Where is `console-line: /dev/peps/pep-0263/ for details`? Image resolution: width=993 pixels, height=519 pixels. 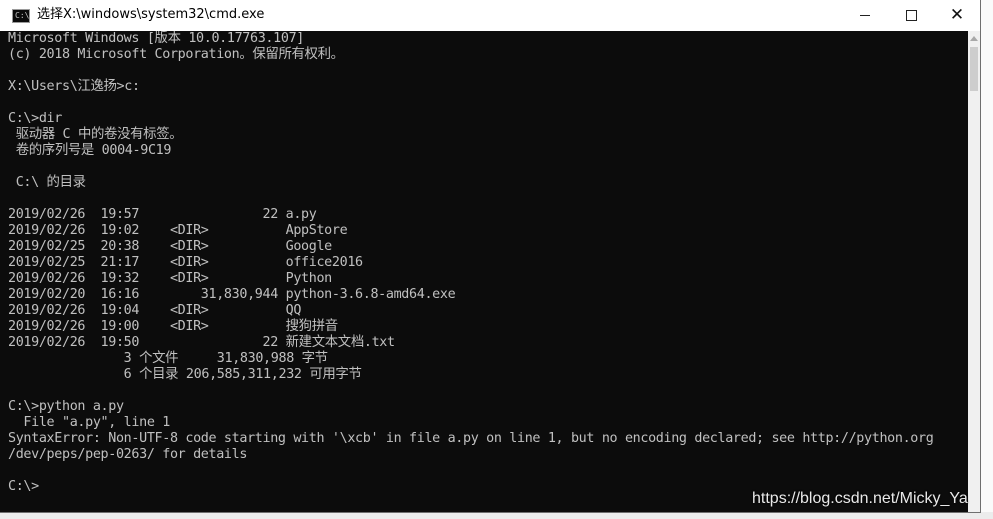 console-line: /dev/peps/pep-0263/ for details is located at coordinates (128, 454).